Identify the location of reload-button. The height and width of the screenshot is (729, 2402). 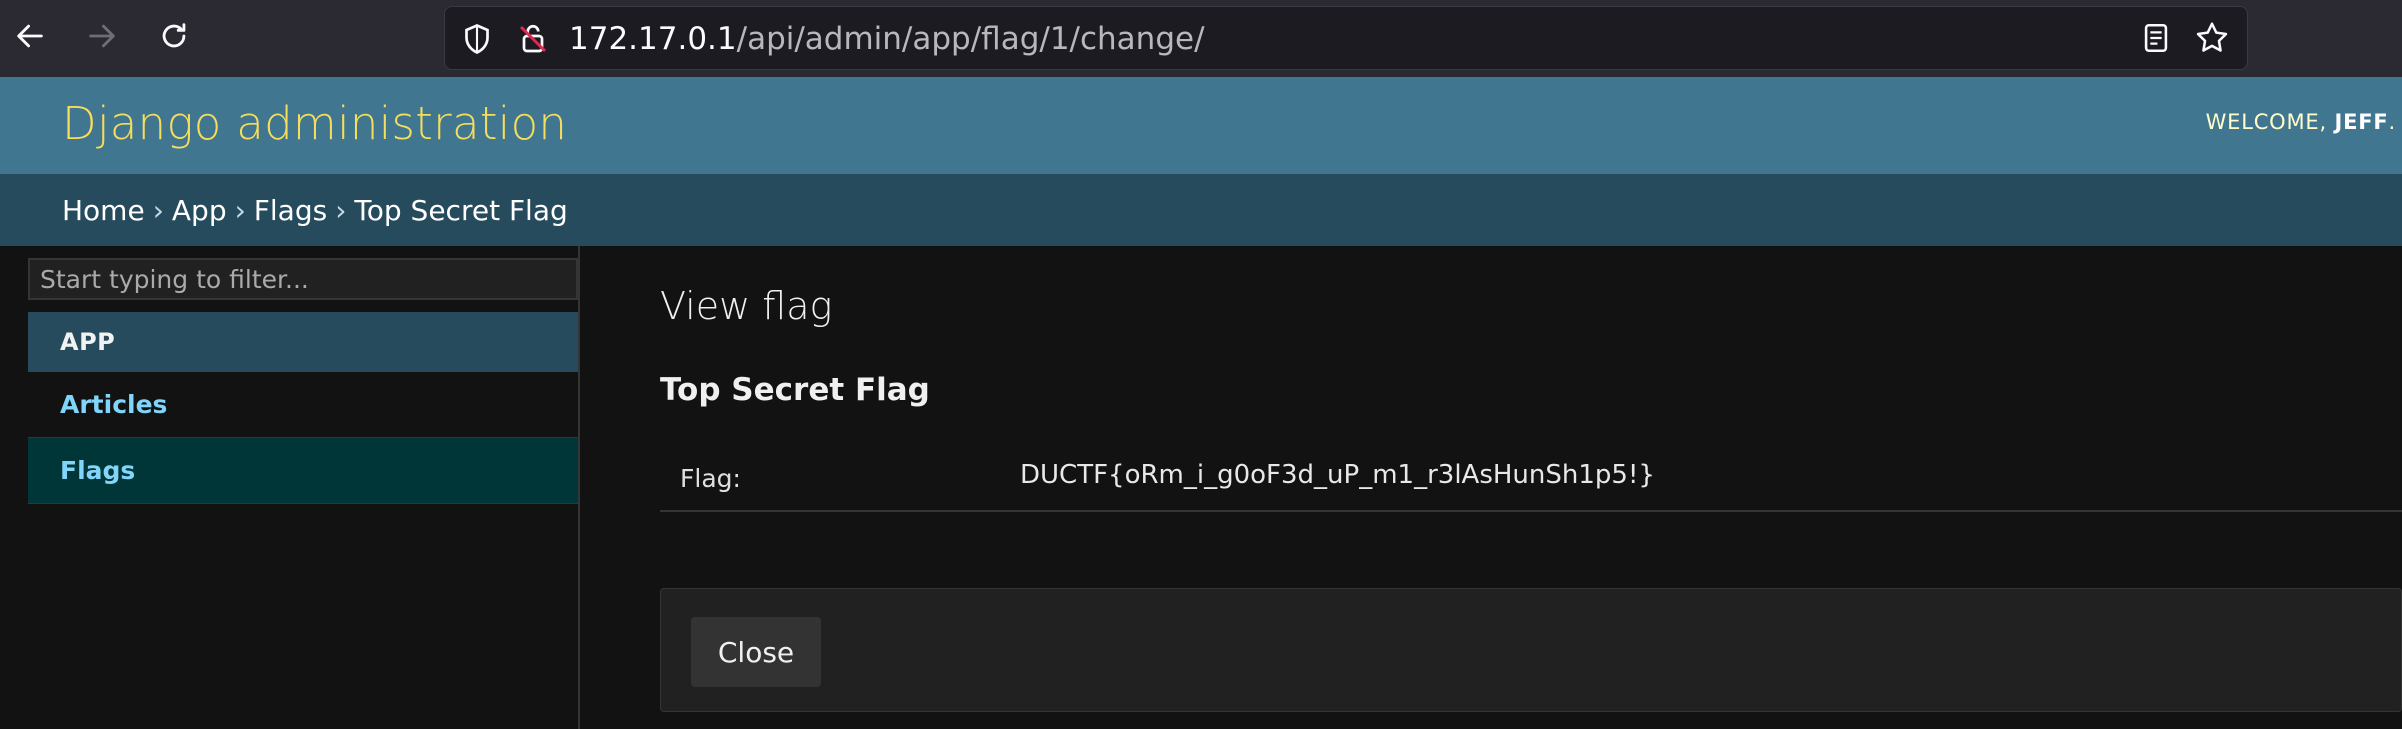
(174, 36).